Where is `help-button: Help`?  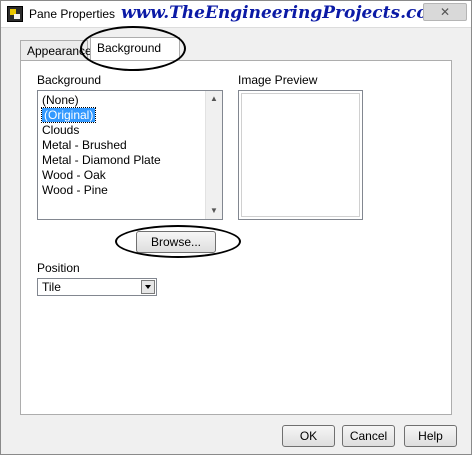 help-button: Help is located at coordinates (430, 436).